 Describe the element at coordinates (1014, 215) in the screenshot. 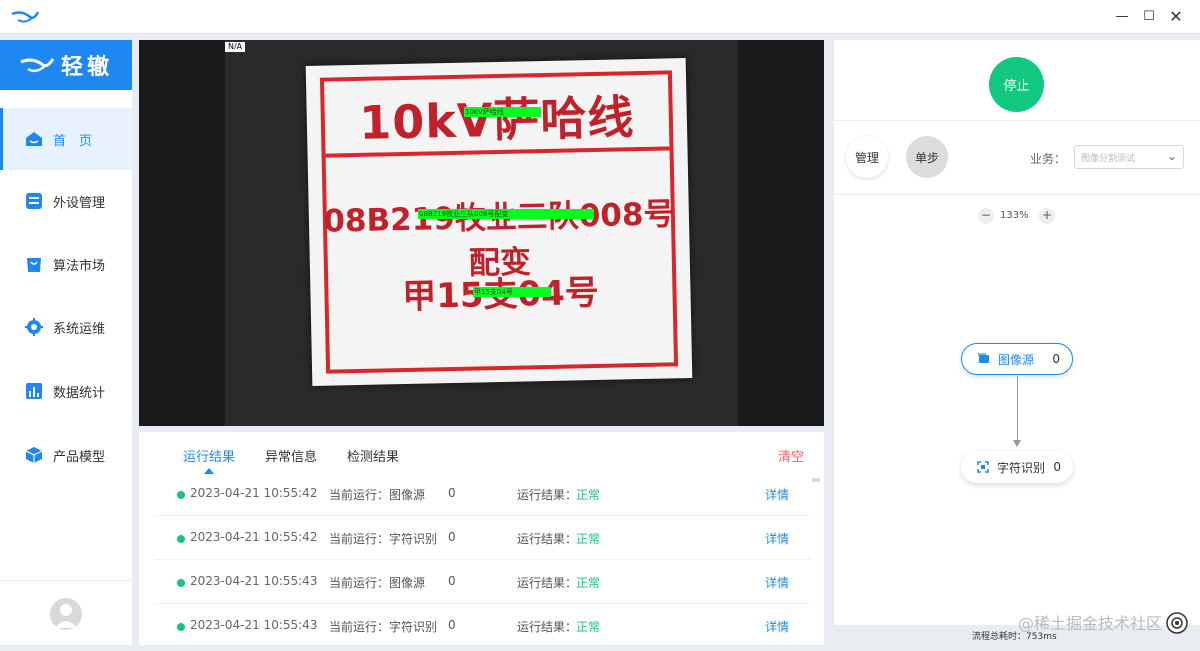

I see `zoom-level: 133%` at that location.